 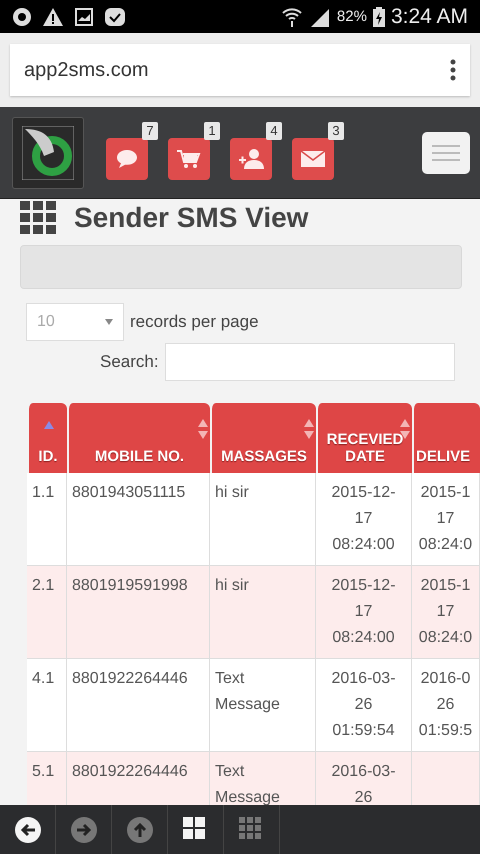 I want to click on envelope-icon, so click(x=313, y=159).